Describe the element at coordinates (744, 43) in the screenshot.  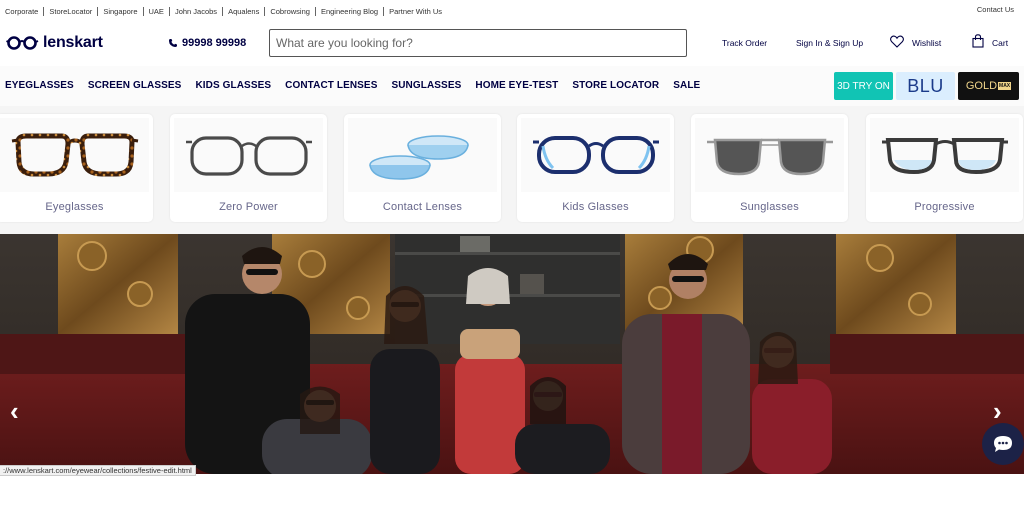
I see `track-order-link: Track Order` at that location.